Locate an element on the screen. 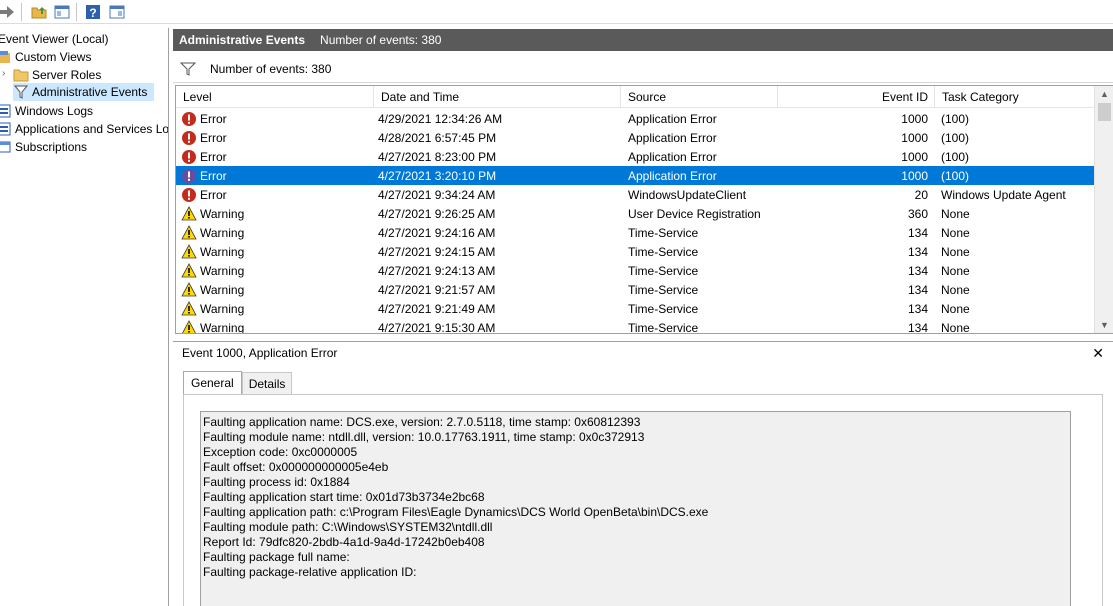 The width and height of the screenshot is (1113, 606). filter-icon is located at coordinates (188, 69).